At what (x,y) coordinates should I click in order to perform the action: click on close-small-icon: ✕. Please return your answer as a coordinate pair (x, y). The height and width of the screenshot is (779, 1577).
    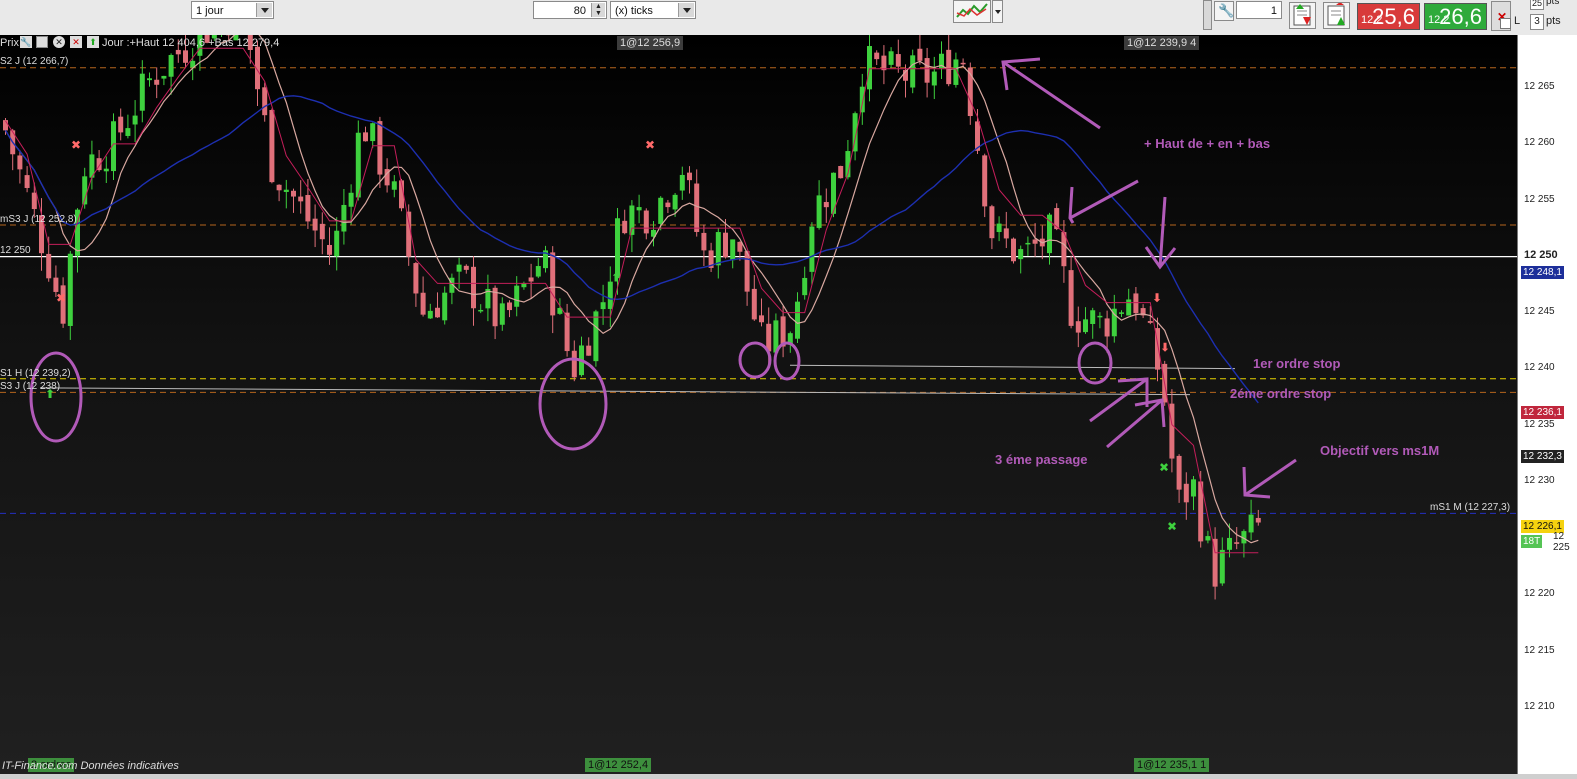
    Looking at the image, I should click on (76, 42).